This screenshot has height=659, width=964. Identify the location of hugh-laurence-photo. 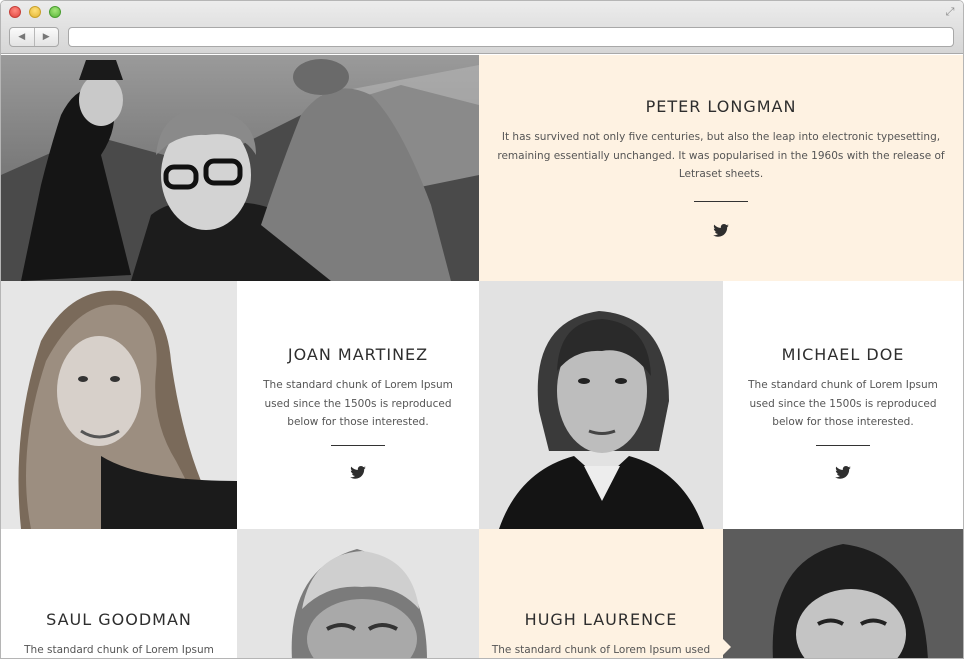
(843, 593).